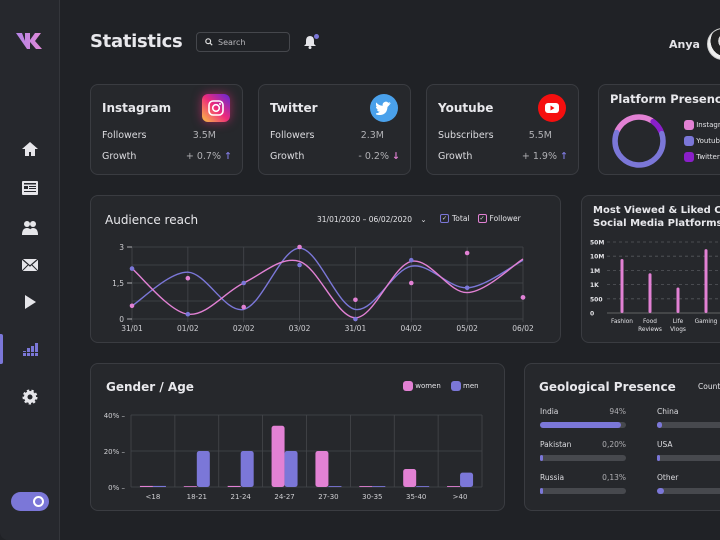  What do you see at coordinates (583, 417) in the screenshot?
I see `geo-item-india: India 94%` at bounding box center [583, 417].